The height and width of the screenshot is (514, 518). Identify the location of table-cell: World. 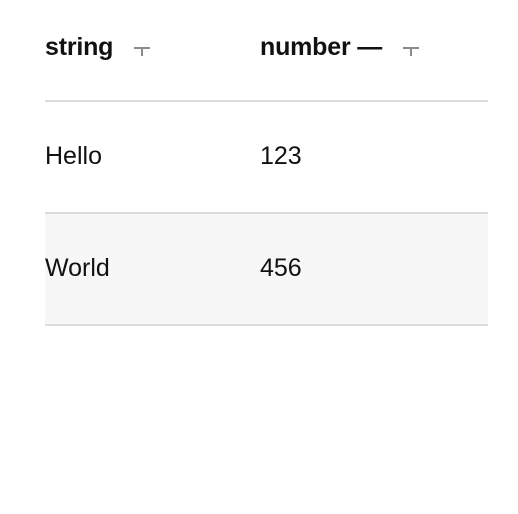
(77, 268).